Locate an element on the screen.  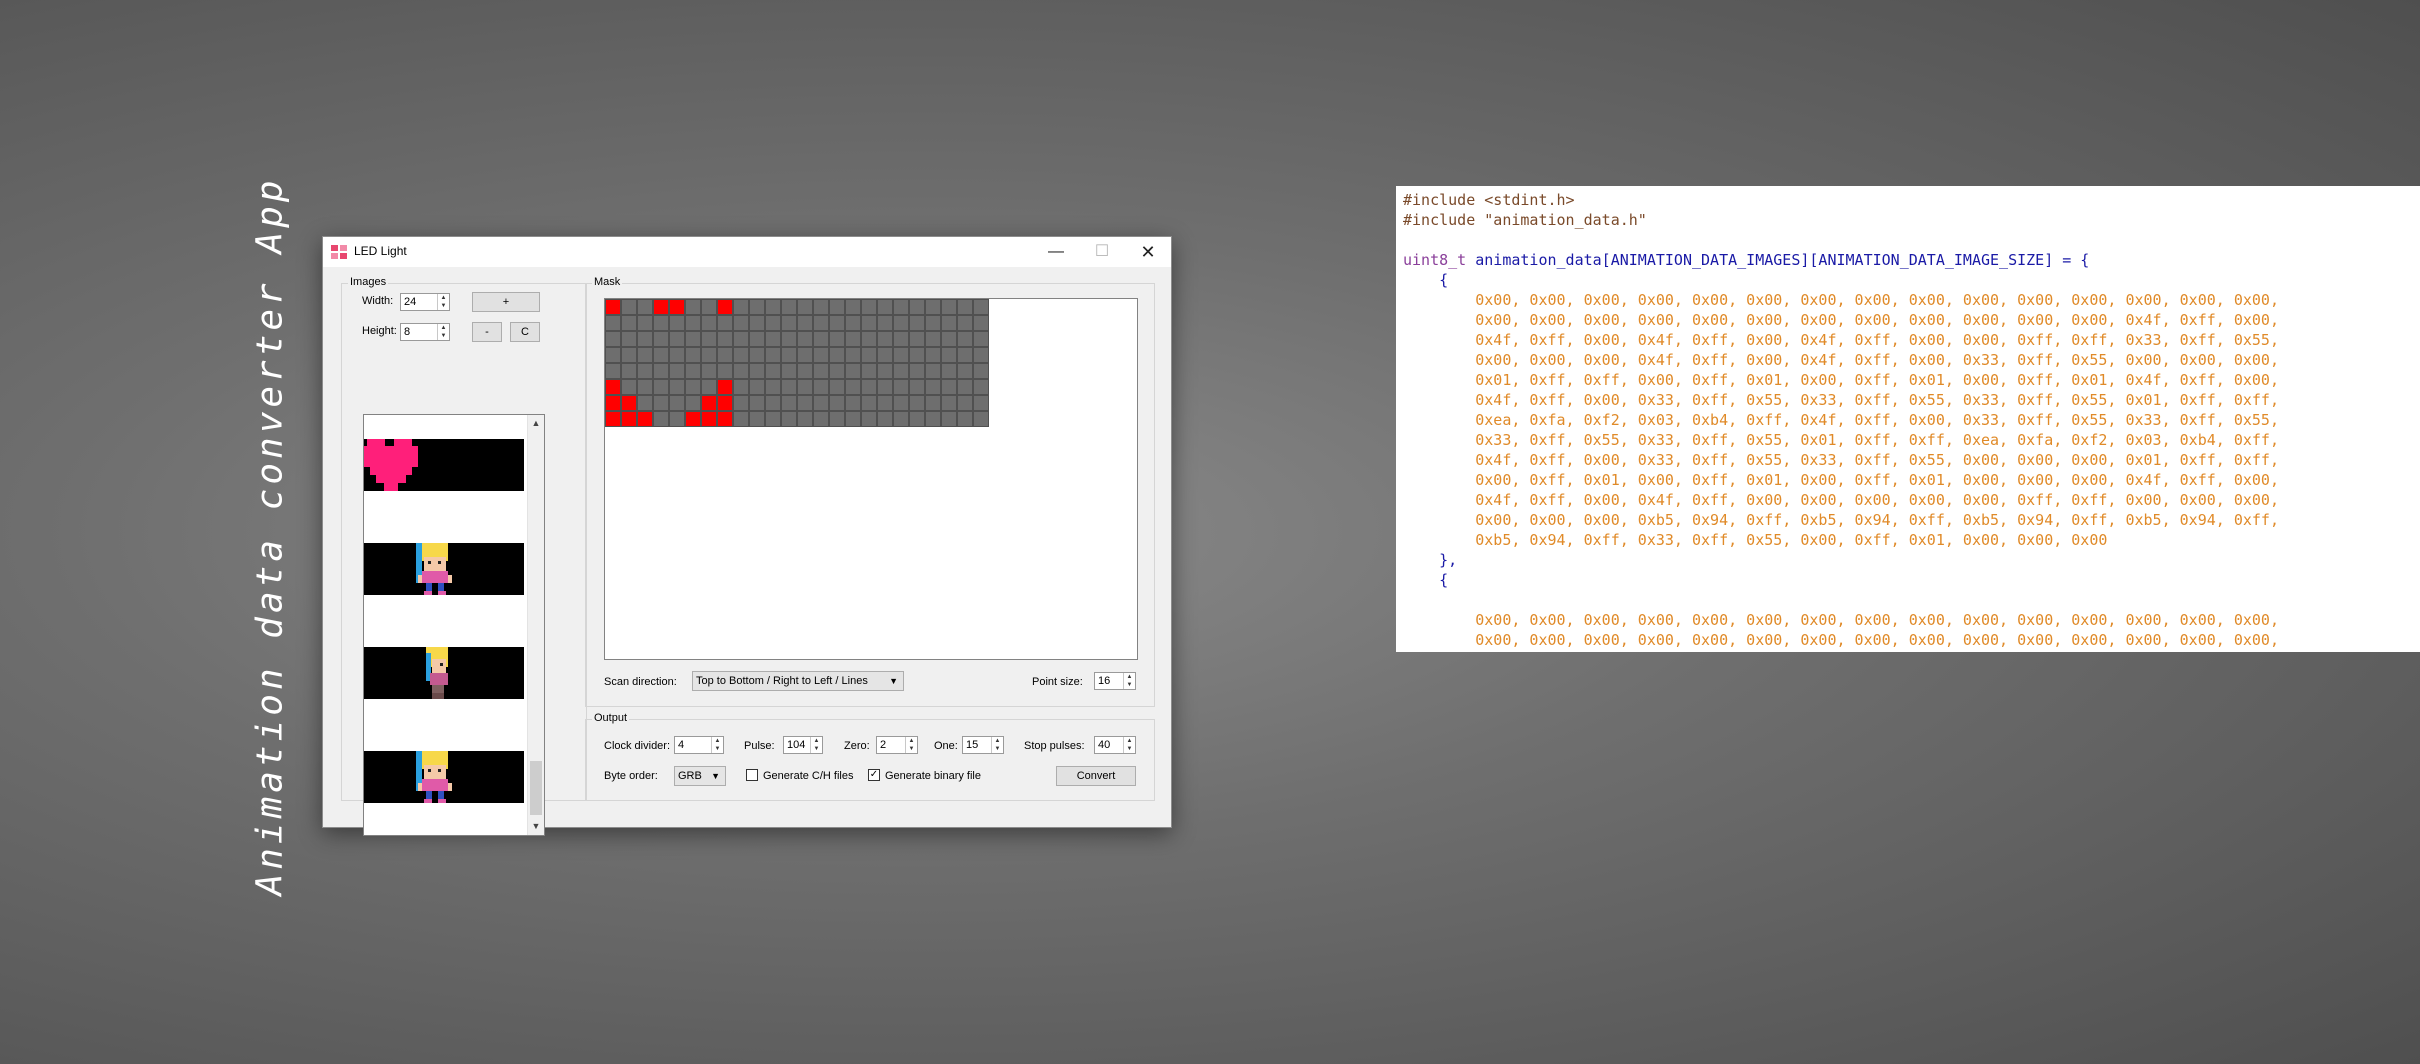
height-spin-arrows-icon: ▲ ▼ is located at coordinates (443, 332).